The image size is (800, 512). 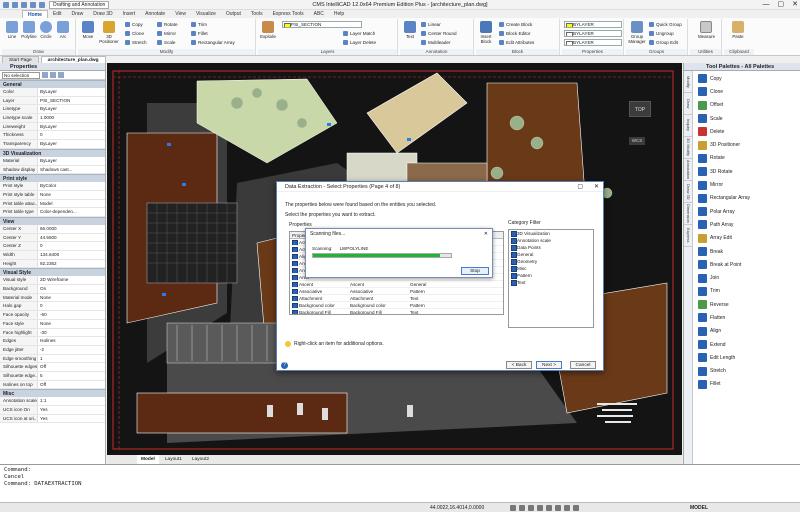 I want to click on property-row: UCS icon at ori... Yes, so click(x=52, y=419).